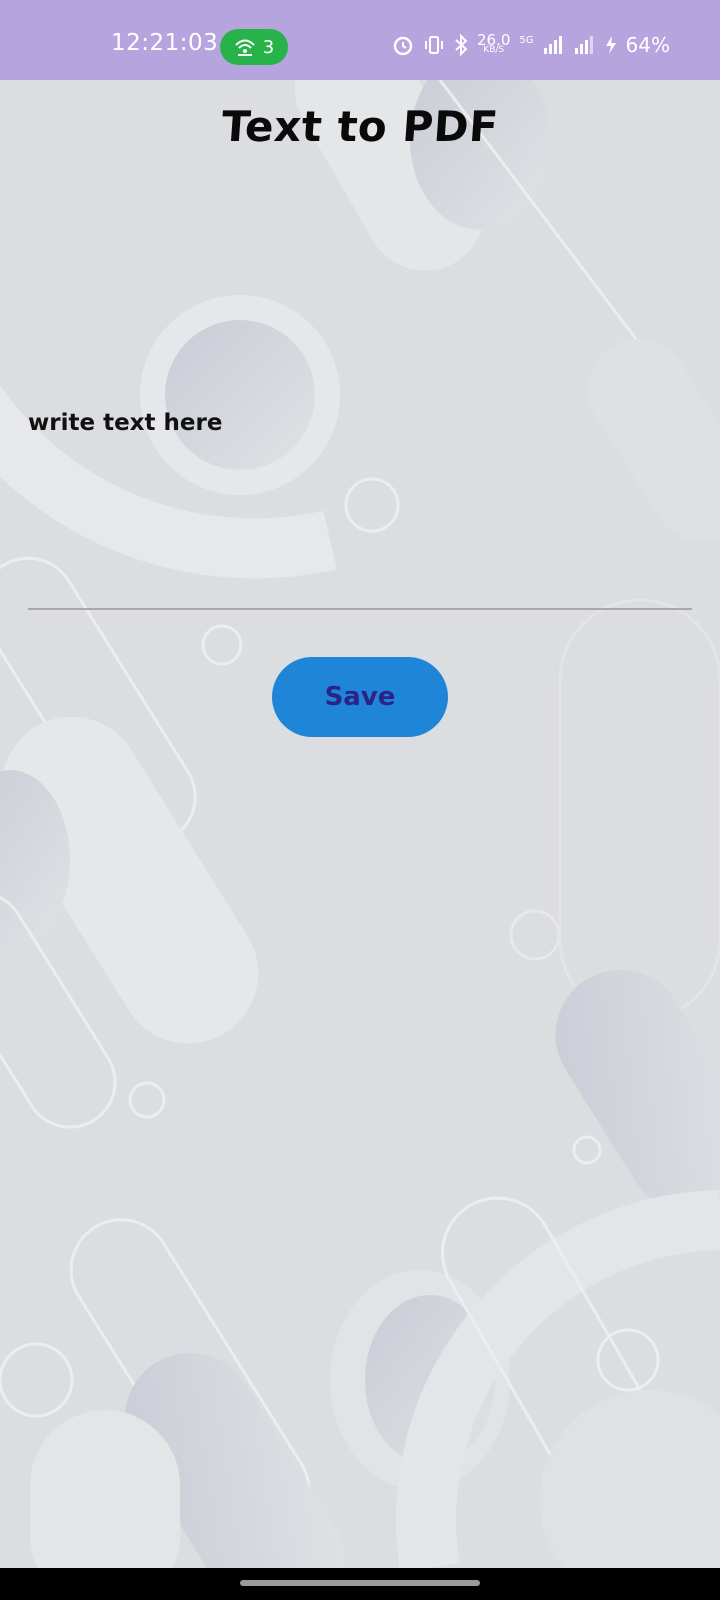  What do you see at coordinates (360, 510) in the screenshot?
I see `text-input` at bounding box center [360, 510].